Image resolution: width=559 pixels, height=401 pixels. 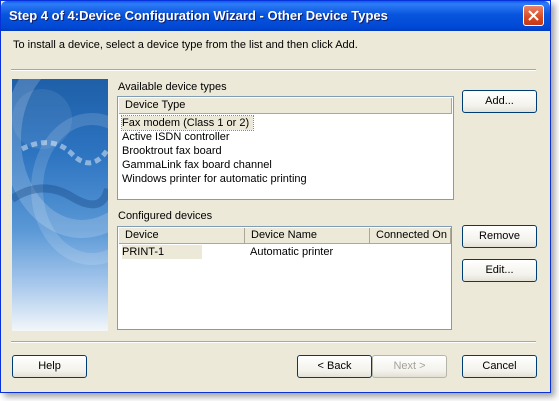 What do you see at coordinates (182, 236) in the screenshot?
I see `column-header-device: Device` at bounding box center [182, 236].